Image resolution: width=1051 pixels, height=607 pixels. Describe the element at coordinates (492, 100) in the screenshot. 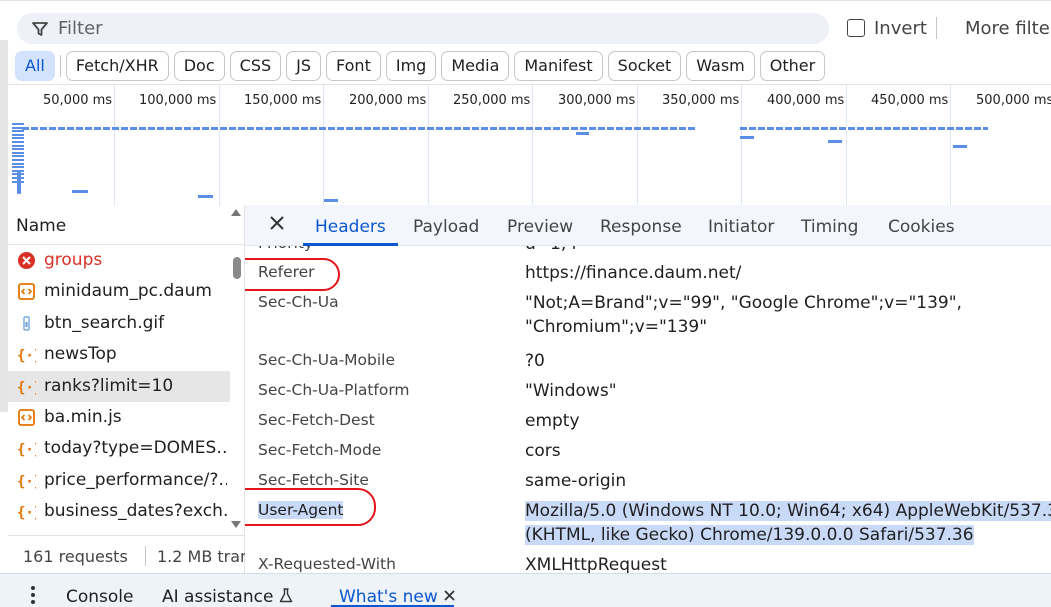

I see `timeline-tick-label: 250,000 ms` at that location.